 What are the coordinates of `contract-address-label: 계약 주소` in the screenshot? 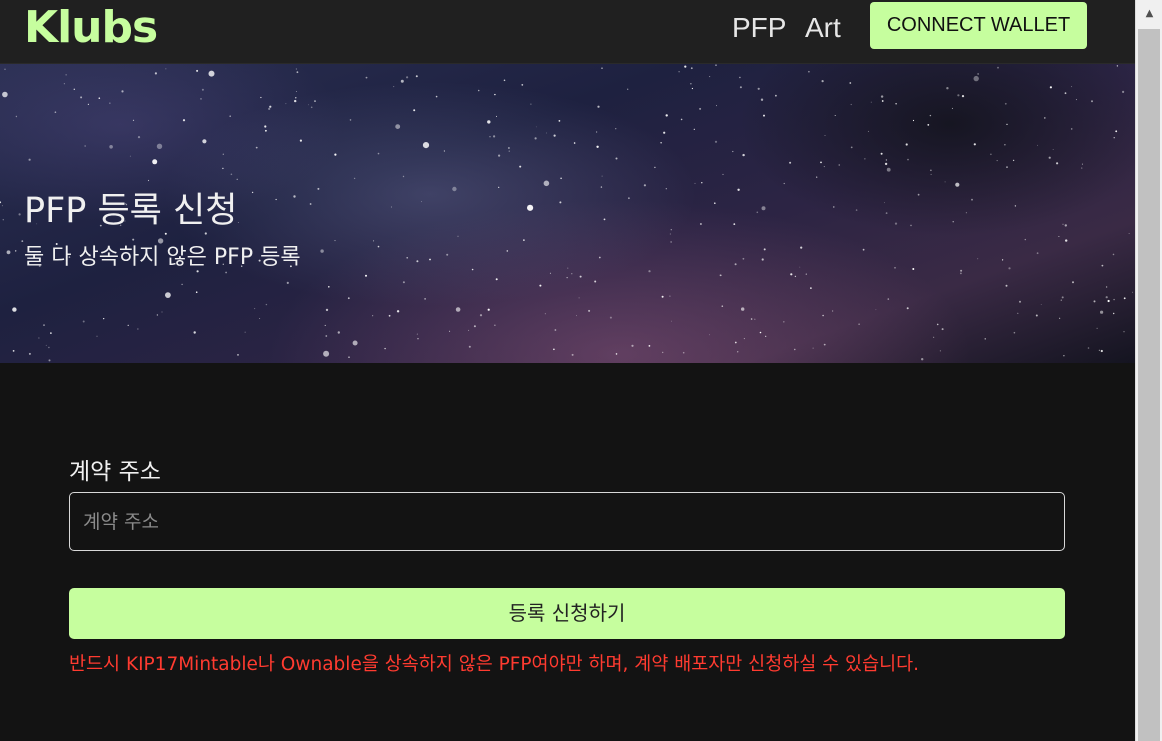 It's located at (115, 472).